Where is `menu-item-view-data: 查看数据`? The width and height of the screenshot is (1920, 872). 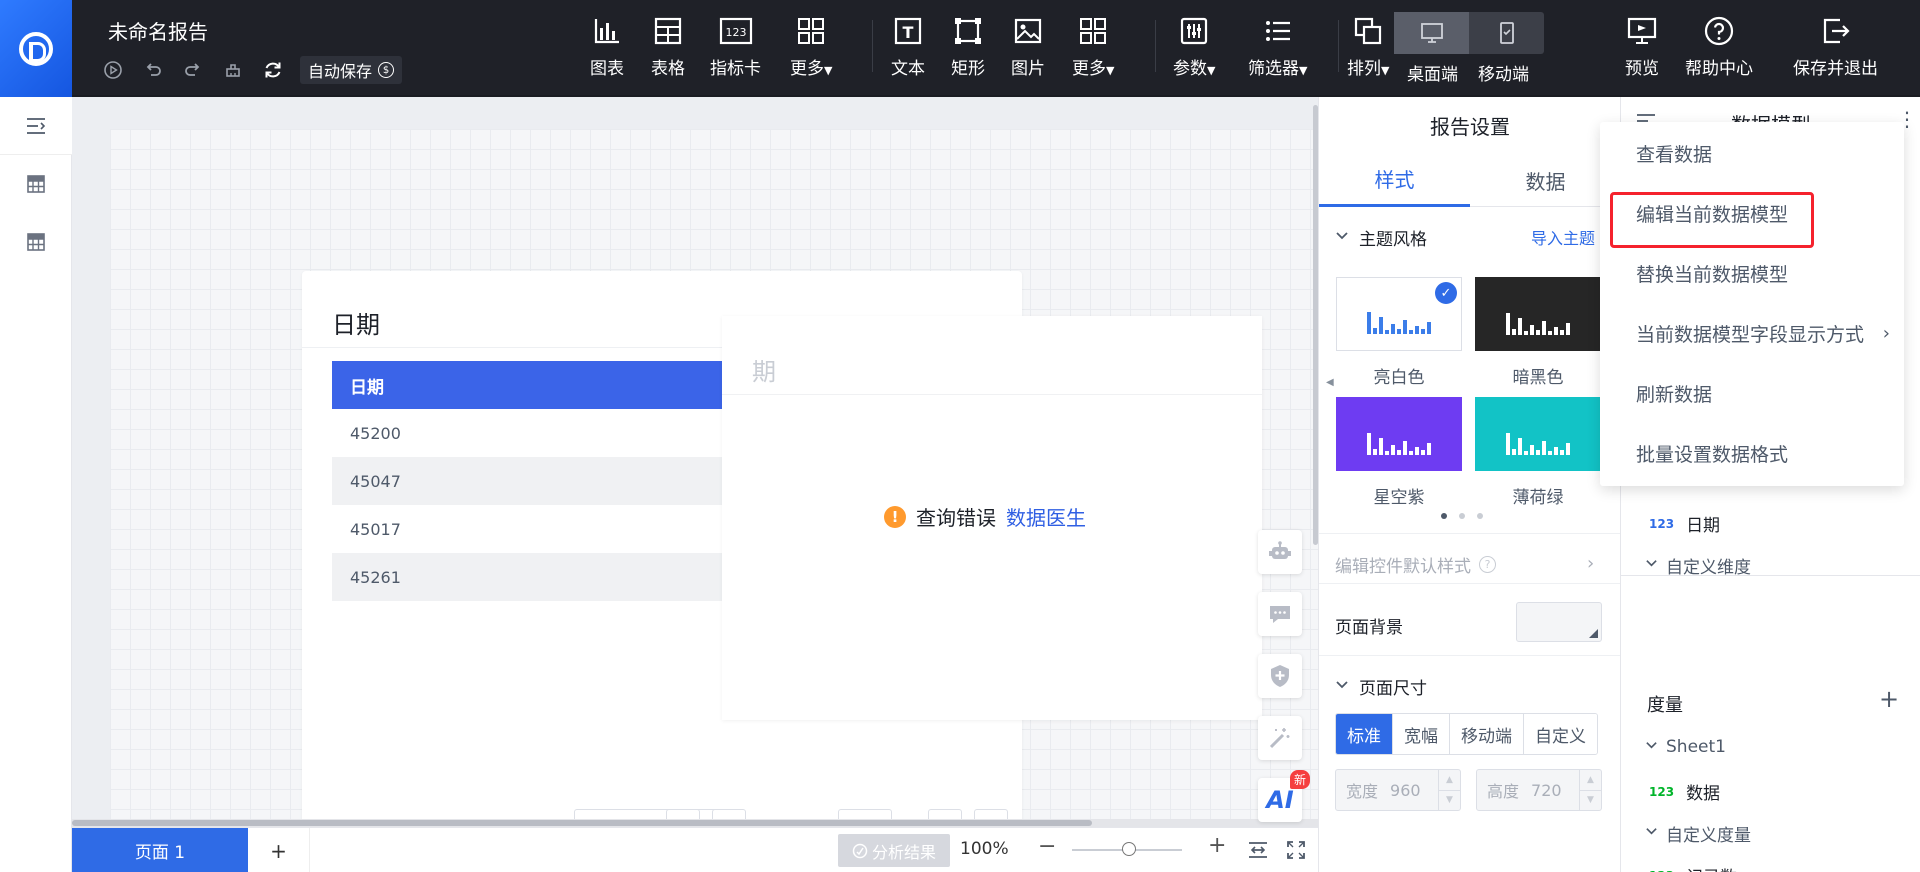 menu-item-view-data: 查看数据 is located at coordinates (1752, 153).